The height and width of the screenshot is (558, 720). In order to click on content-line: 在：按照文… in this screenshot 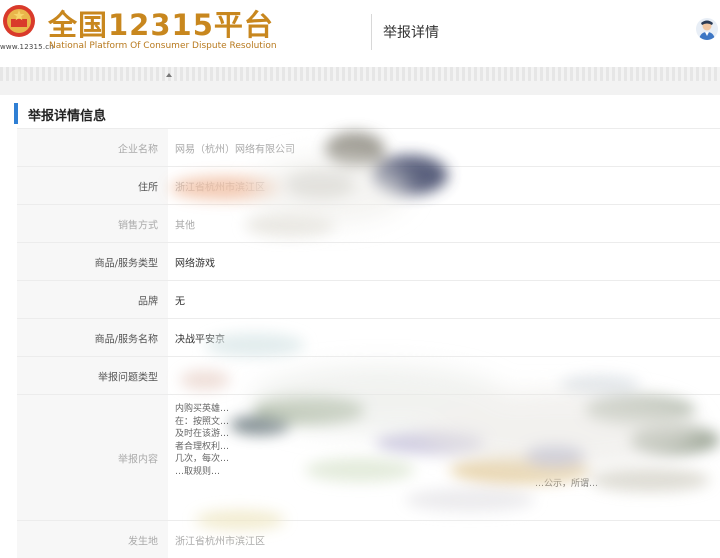, I will do `click(202, 421)`.